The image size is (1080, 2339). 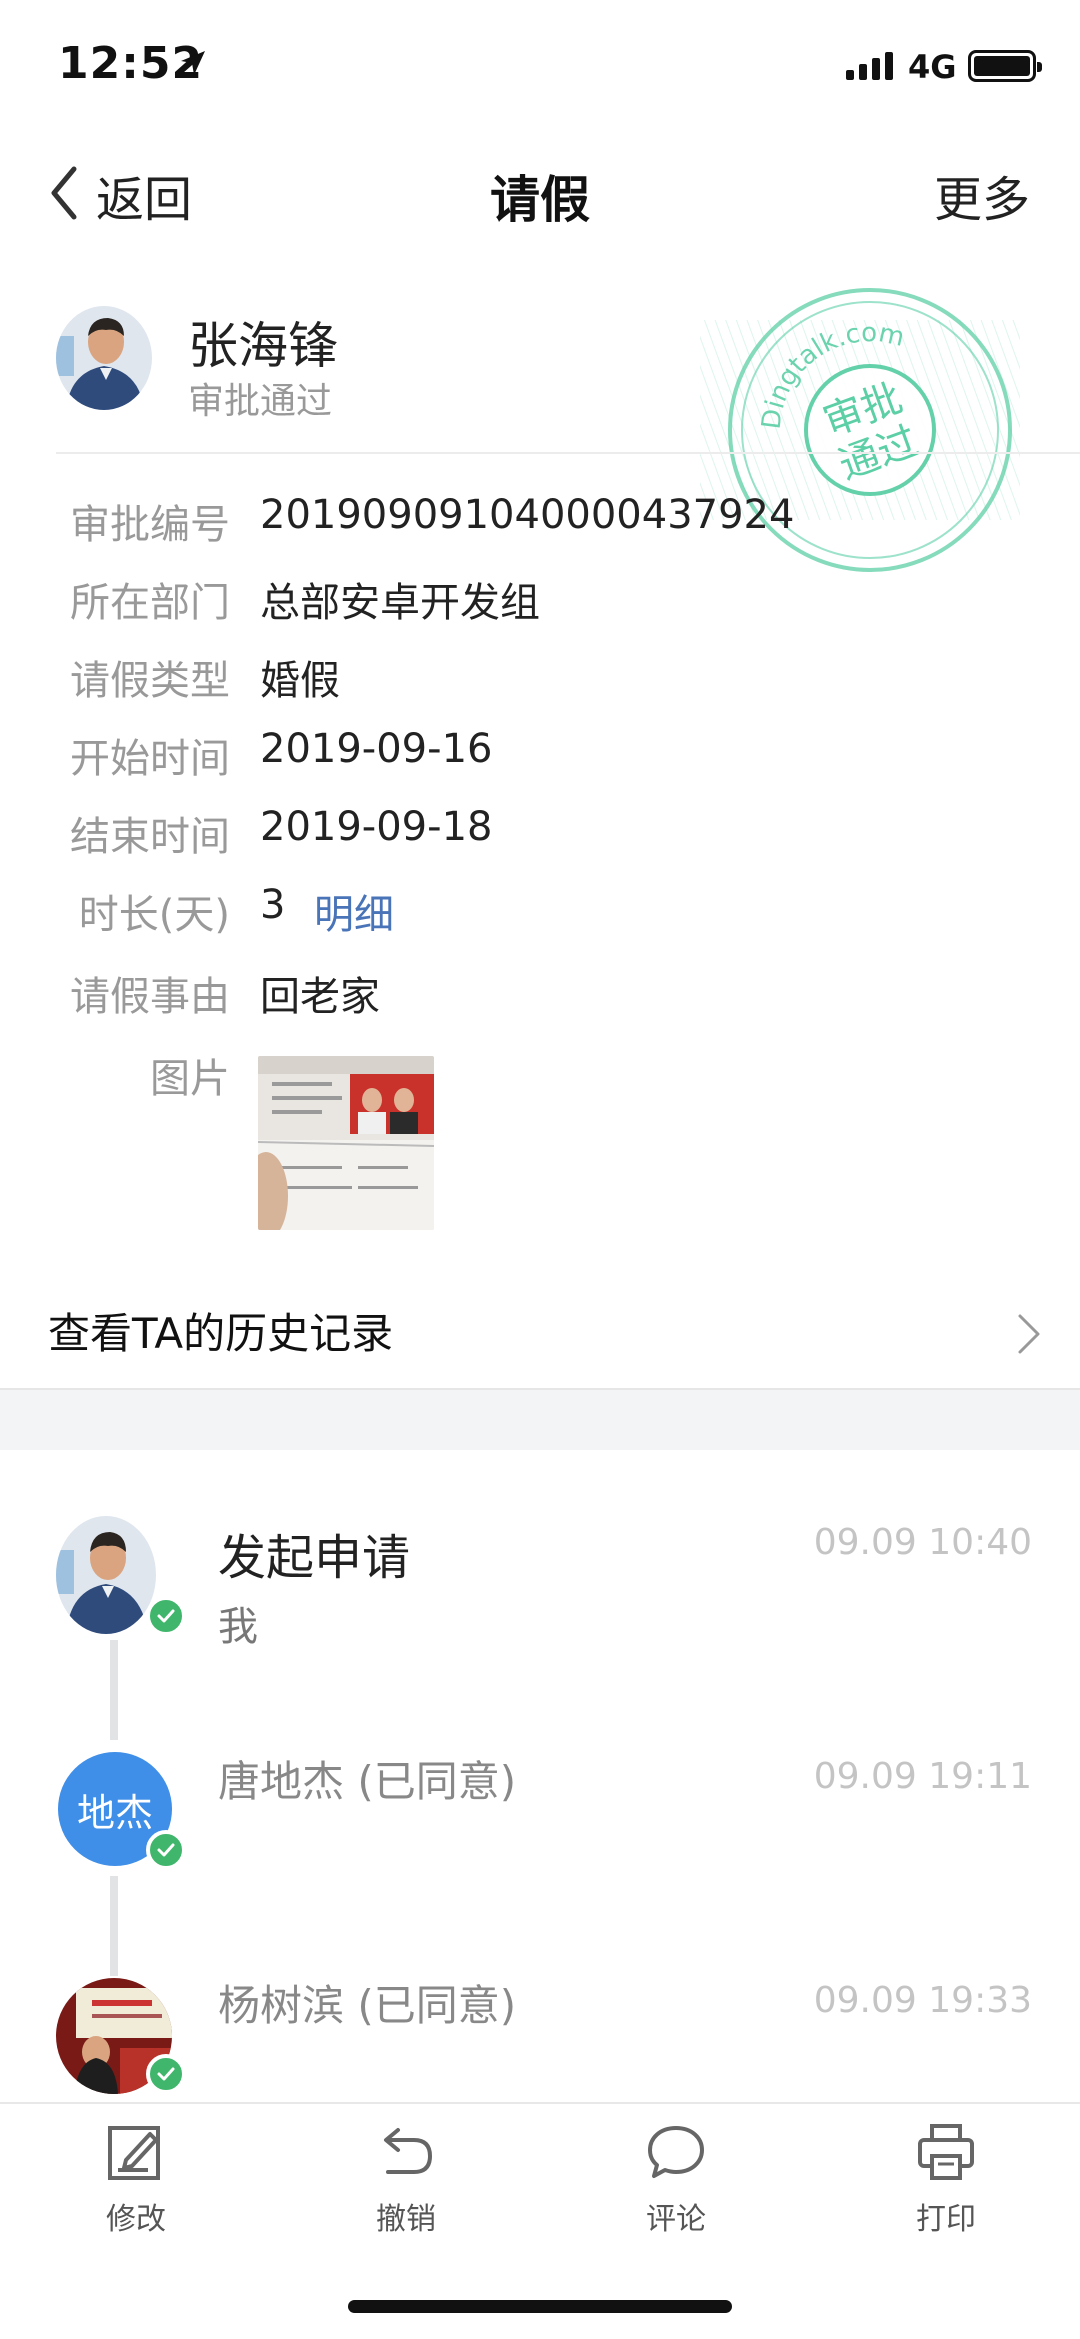 I want to click on comment-button: 评论, so click(x=676, y=2179).